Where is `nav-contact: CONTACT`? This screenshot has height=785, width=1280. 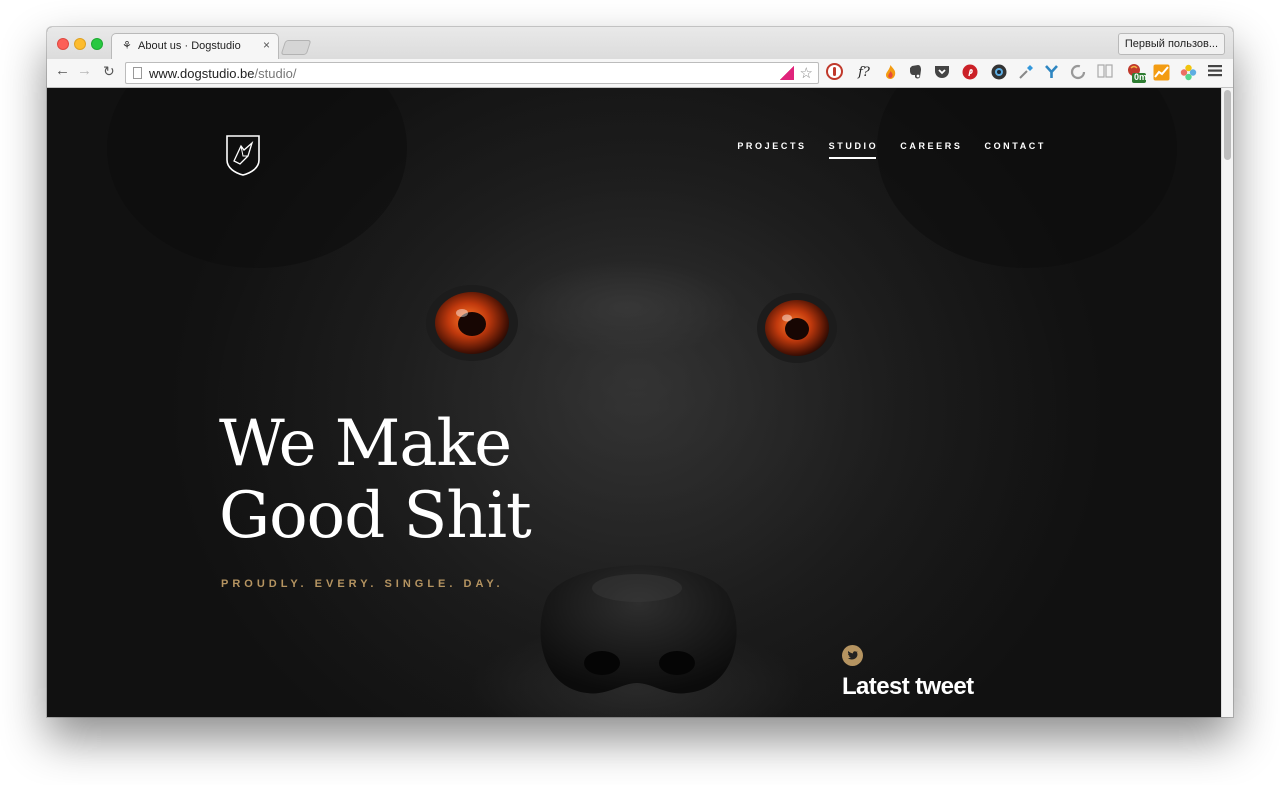
nav-contact: CONTACT is located at coordinates (1015, 150).